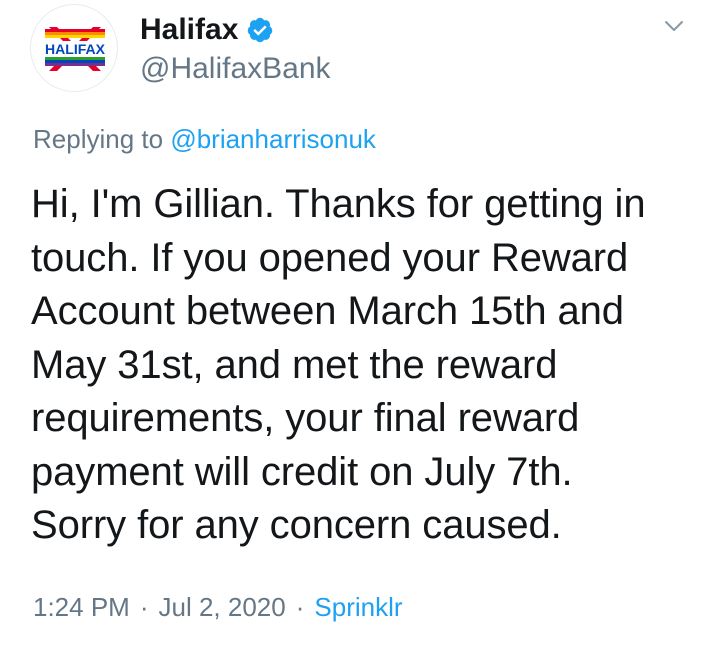  I want to click on tweet-meta: 1:24 PM · Jul 2, 2020 · Sprinklr, so click(218, 607).